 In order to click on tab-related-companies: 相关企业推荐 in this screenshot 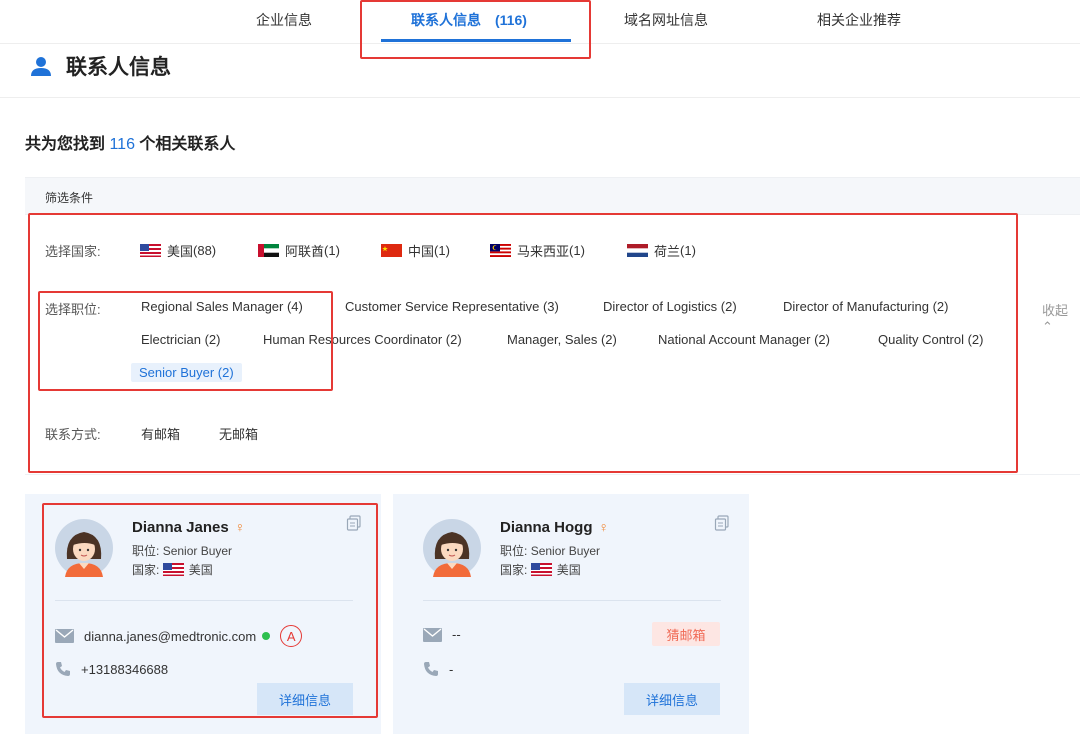, I will do `click(859, 20)`.